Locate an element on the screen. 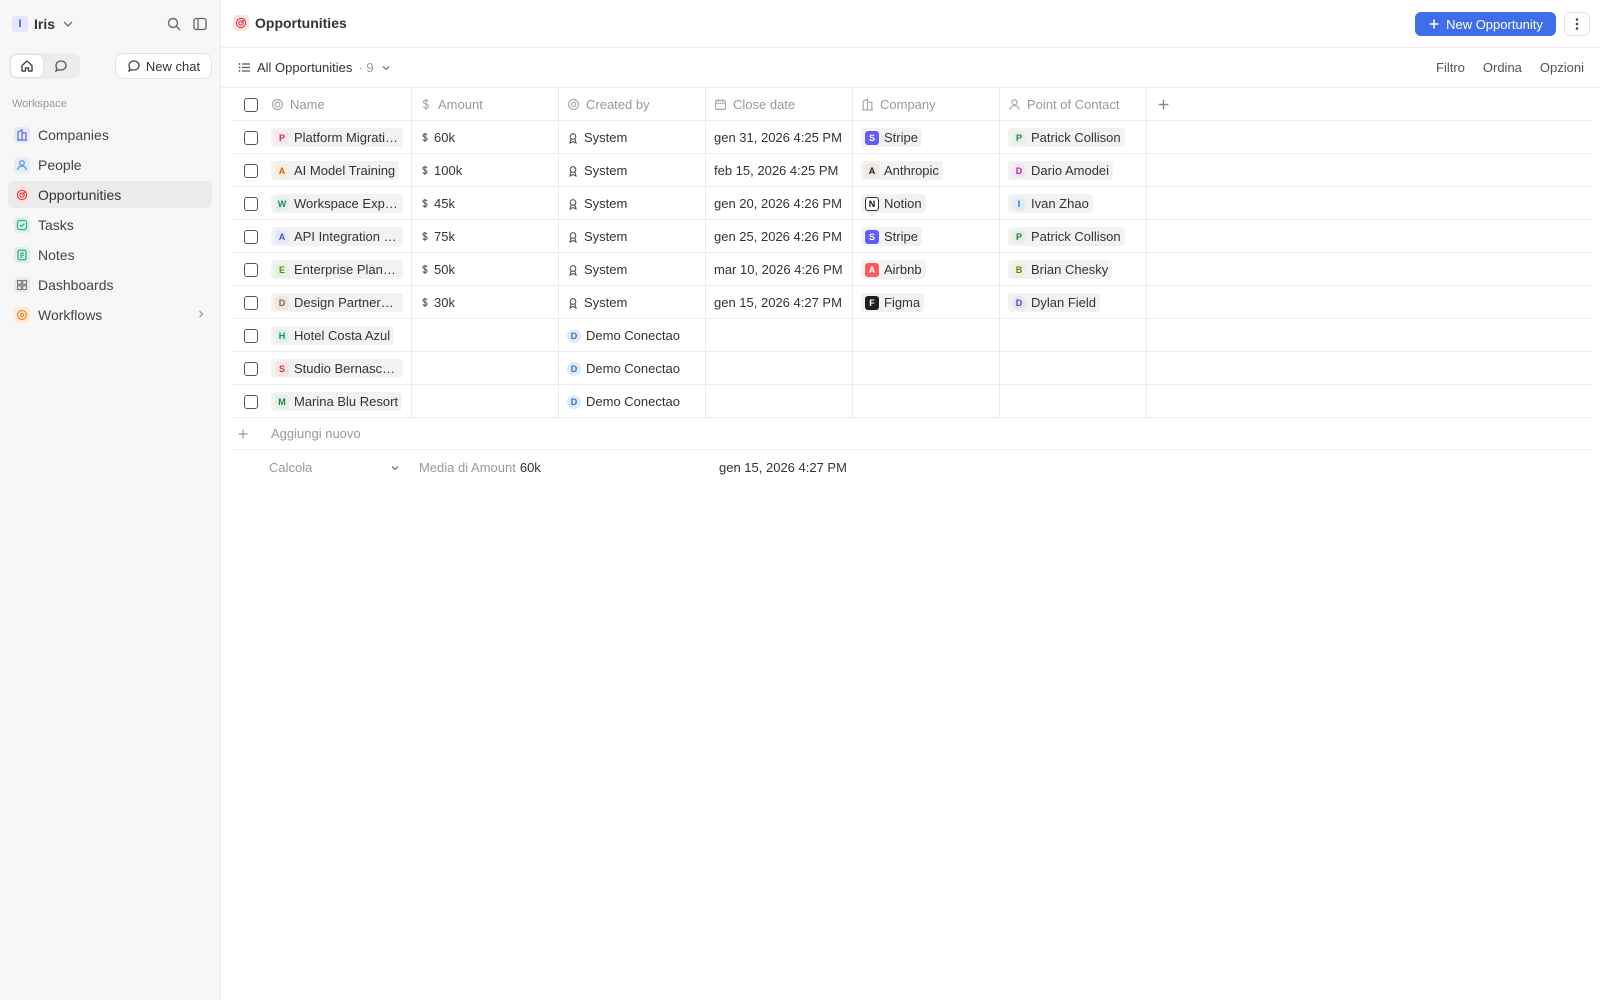 The height and width of the screenshot is (1000, 1600). company-chip: F Figma is located at coordinates (893, 302).